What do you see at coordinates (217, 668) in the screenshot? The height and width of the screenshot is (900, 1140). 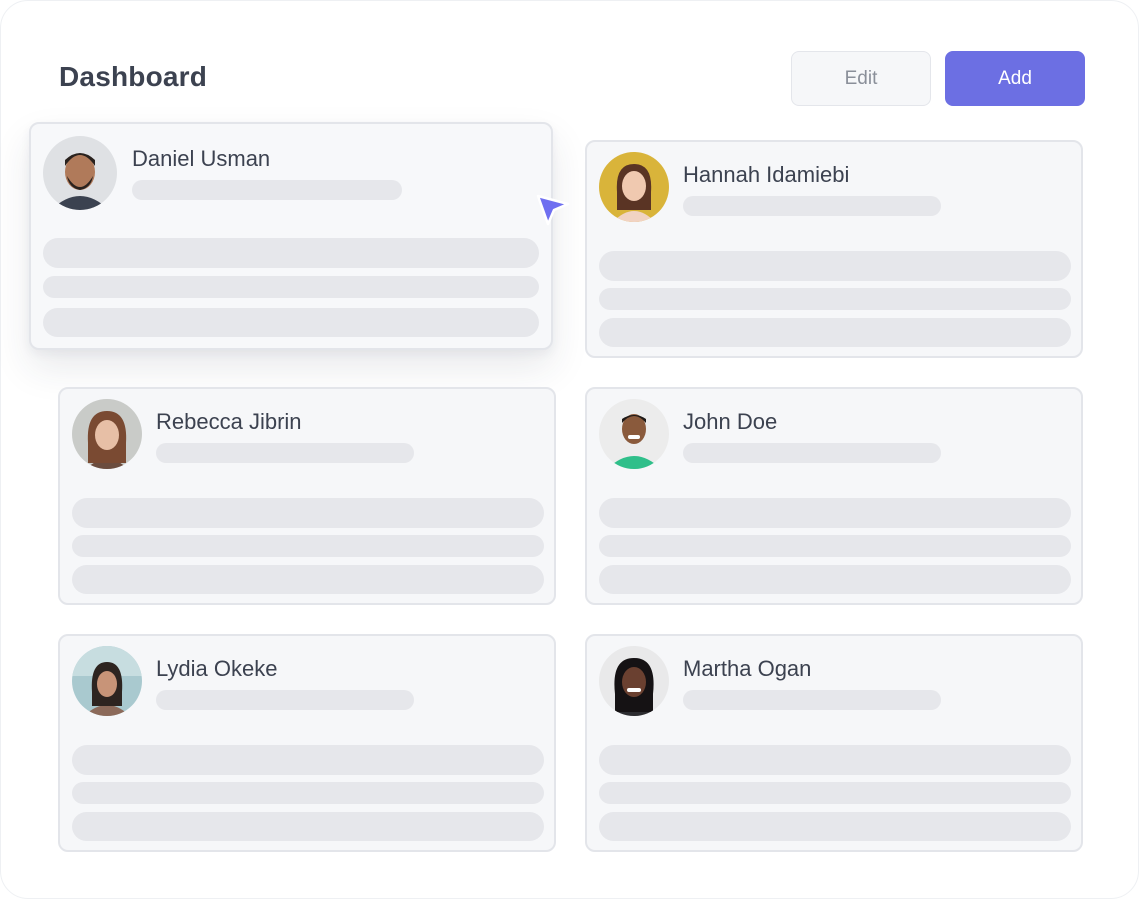 I see `card-name: Lydia Okeke` at bounding box center [217, 668].